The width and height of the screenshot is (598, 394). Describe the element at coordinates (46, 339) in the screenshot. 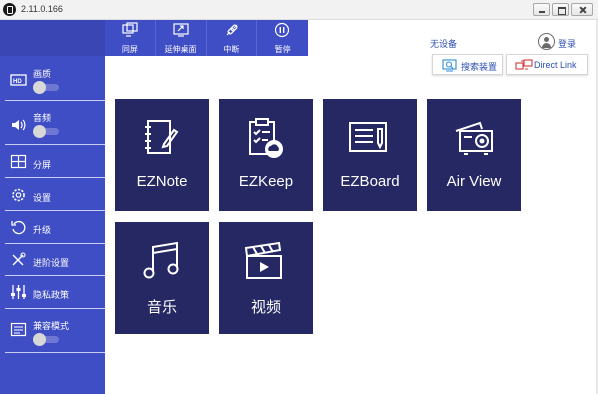

I see `compatibility-toggle` at that location.